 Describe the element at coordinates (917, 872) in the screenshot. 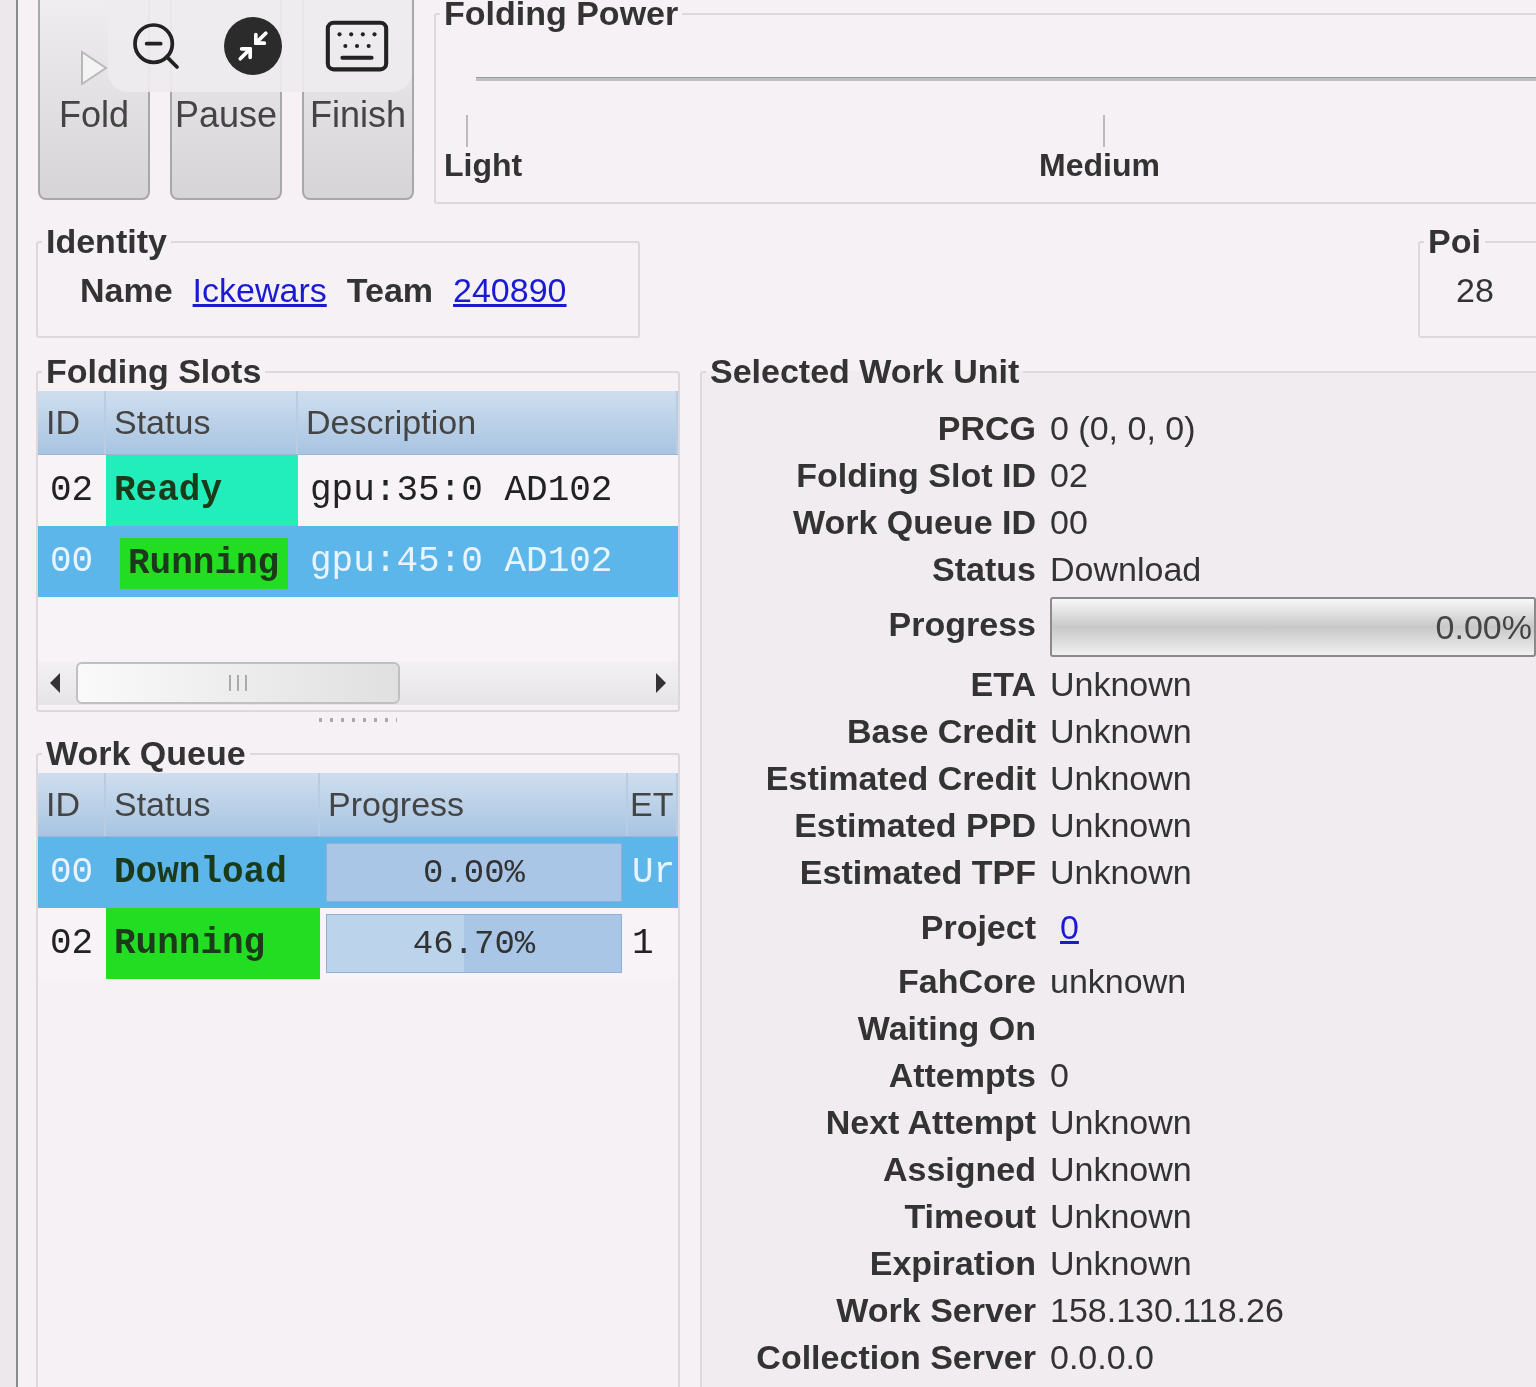

I see `field-label: Estimated TPF` at that location.